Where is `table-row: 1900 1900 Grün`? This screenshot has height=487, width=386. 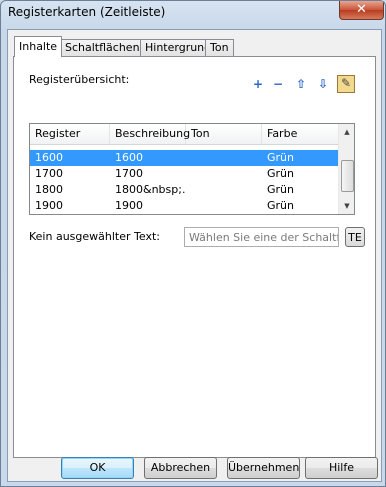
table-row: 1900 1900 Grün is located at coordinates (184, 206).